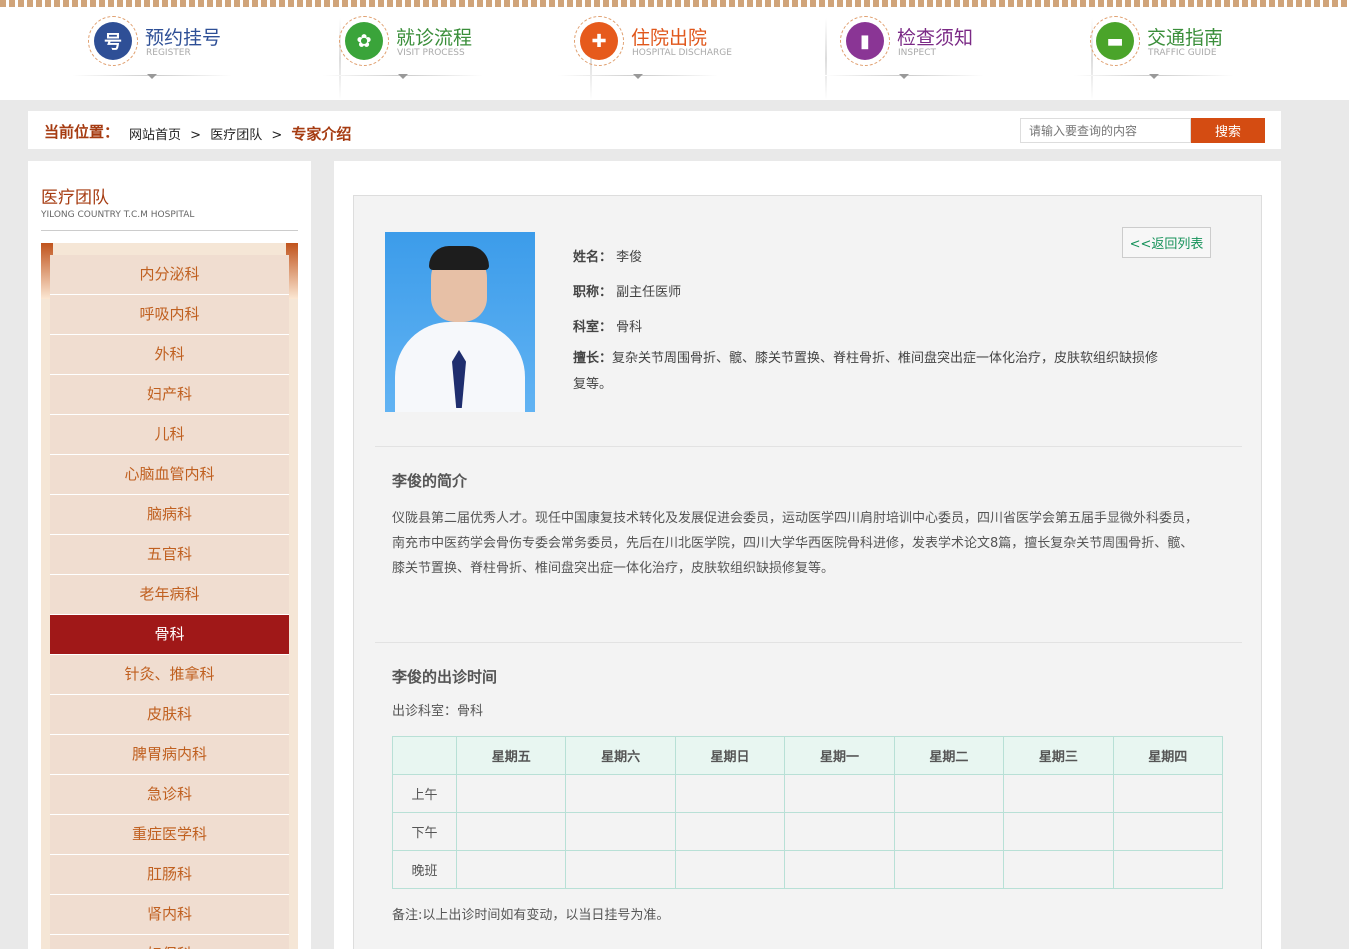  What do you see at coordinates (169, 795) in the screenshot?
I see `sidebar-item-13: 急诊科` at bounding box center [169, 795].